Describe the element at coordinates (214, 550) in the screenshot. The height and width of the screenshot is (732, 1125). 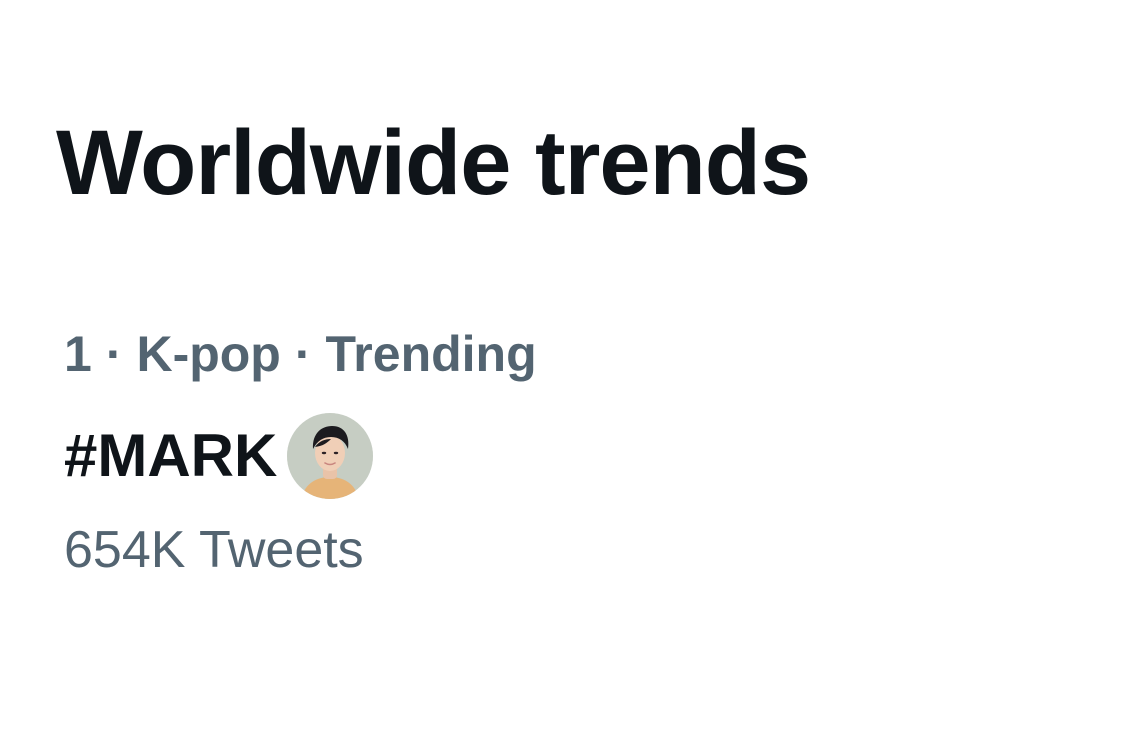
I see `trend-tweet-count: 654K Tweets` at that location.